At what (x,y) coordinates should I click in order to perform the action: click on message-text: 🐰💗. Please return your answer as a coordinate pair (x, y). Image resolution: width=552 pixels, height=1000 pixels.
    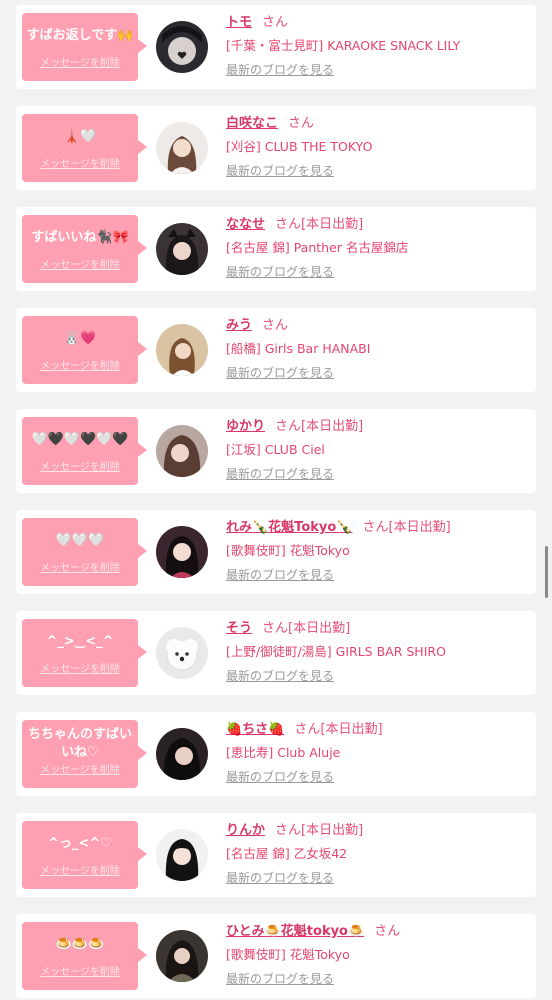
    Looking at the image, I should click on (80, 338).